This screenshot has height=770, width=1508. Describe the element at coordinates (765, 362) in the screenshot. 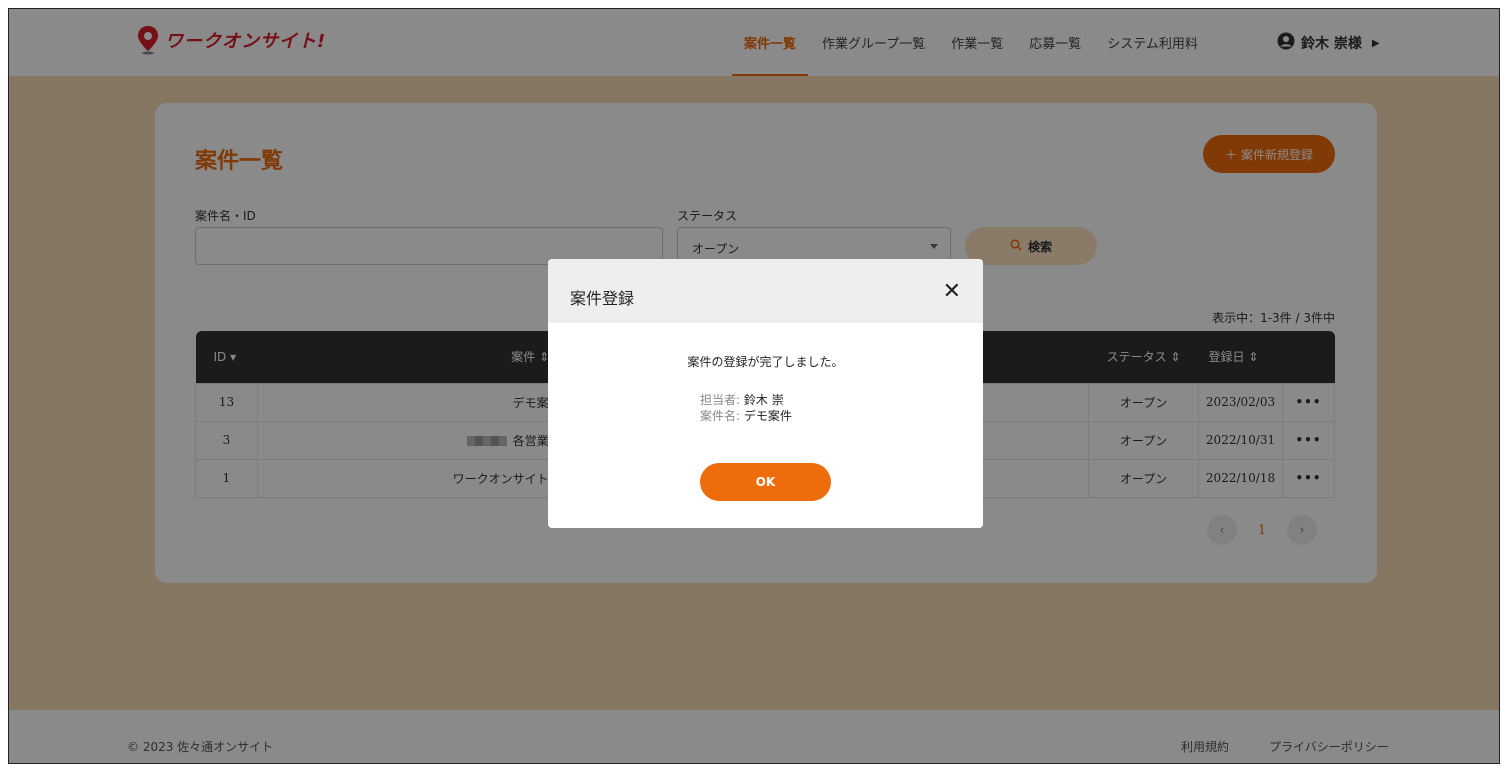

I see `dialog-message: 案件の登録が完了しました。` at that location.